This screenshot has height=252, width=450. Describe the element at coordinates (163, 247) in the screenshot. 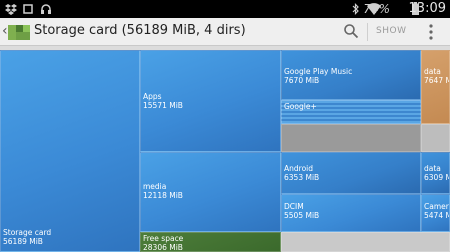

I see `tile-free-space-size: 28306 MiB` at that location.